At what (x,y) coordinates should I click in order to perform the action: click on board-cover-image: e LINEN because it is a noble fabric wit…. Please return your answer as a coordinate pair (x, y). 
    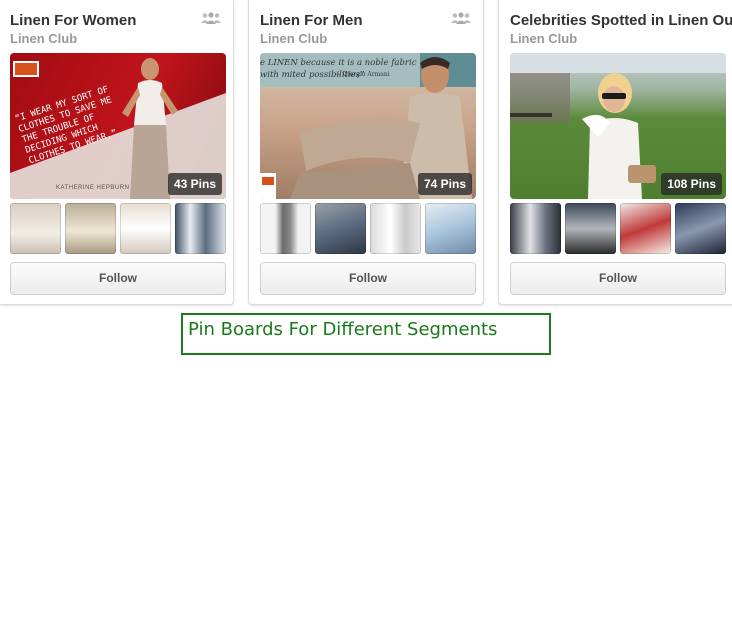
    Looking at the image, I should click on (368, 126).